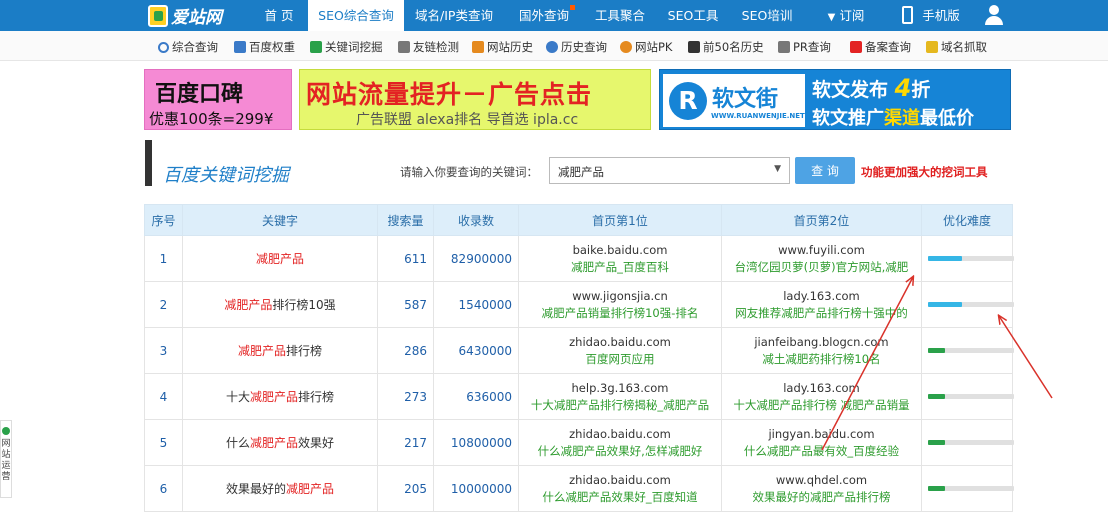  Describe the element at coordinates (405, 304) in the screenshot. I see `search-volume: 587` at that location.